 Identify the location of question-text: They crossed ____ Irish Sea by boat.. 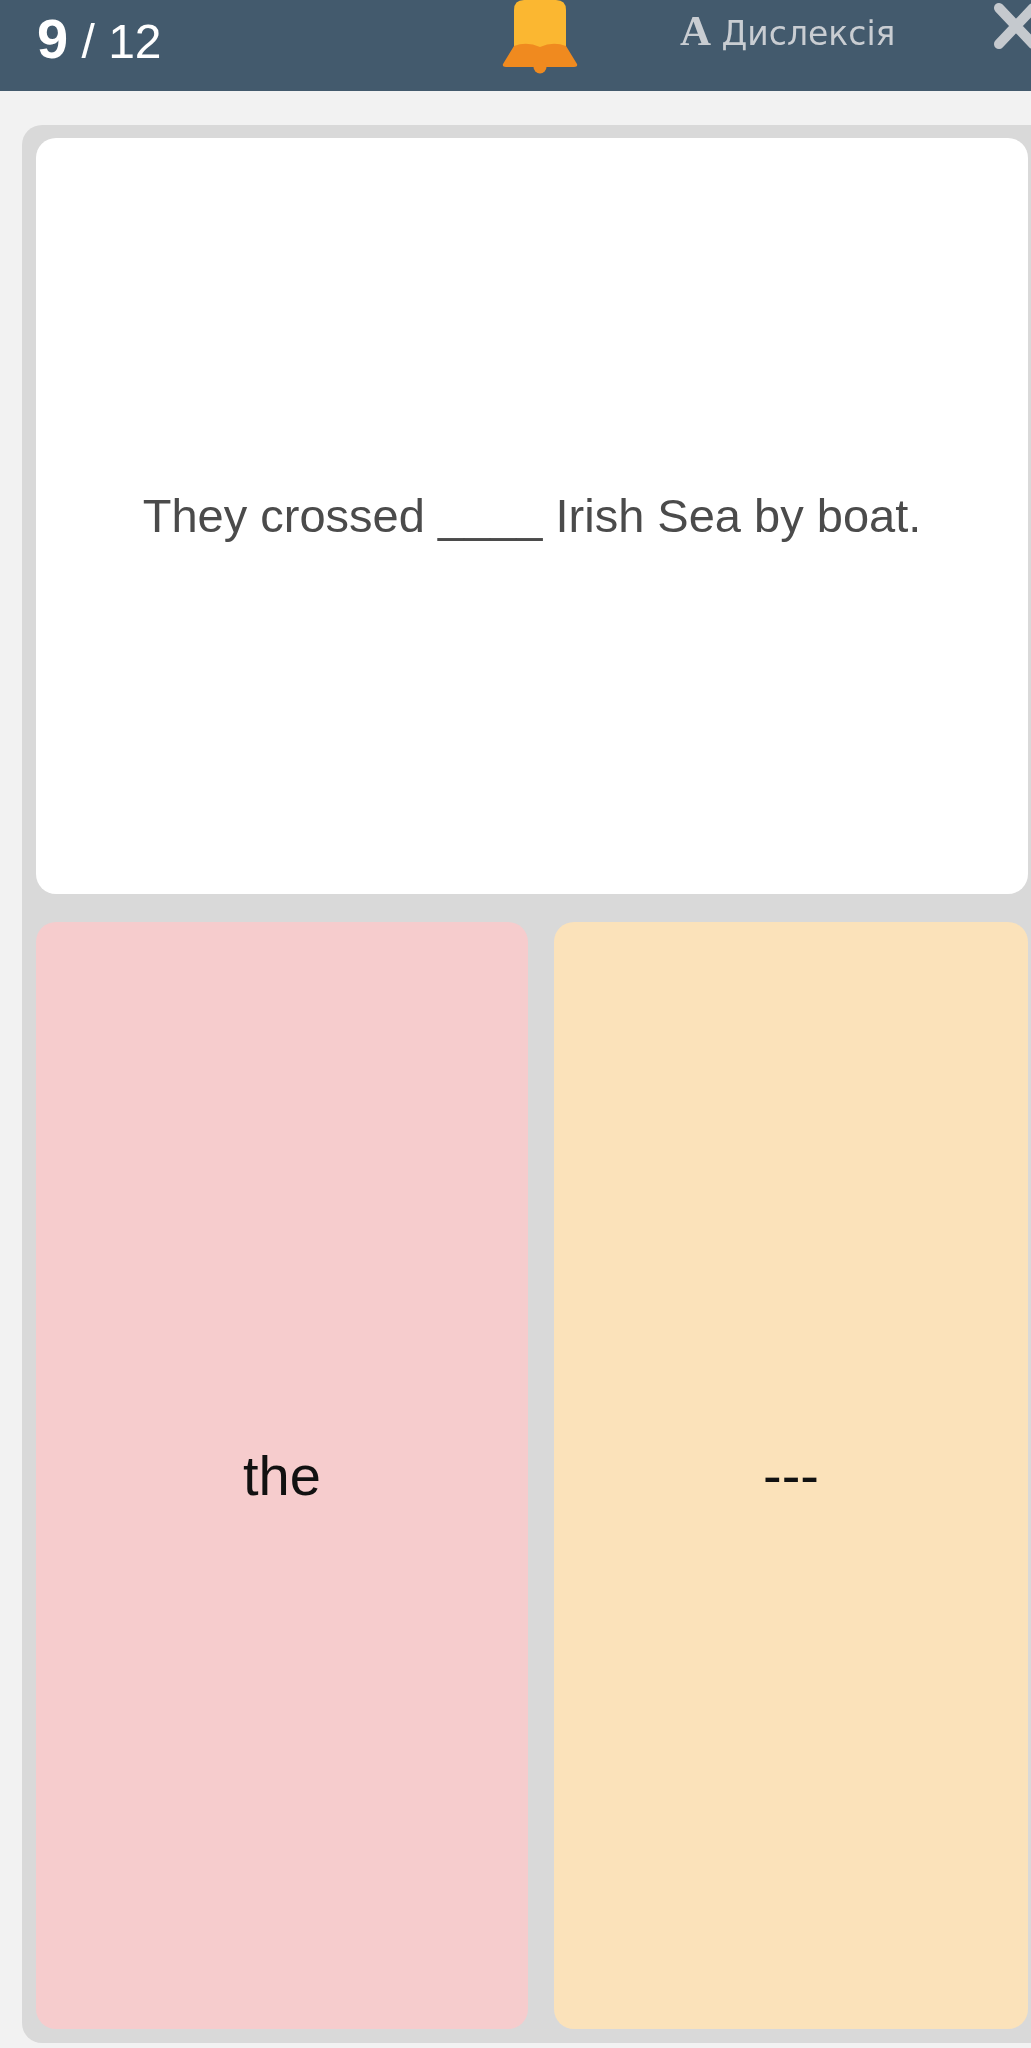
(532, 515).